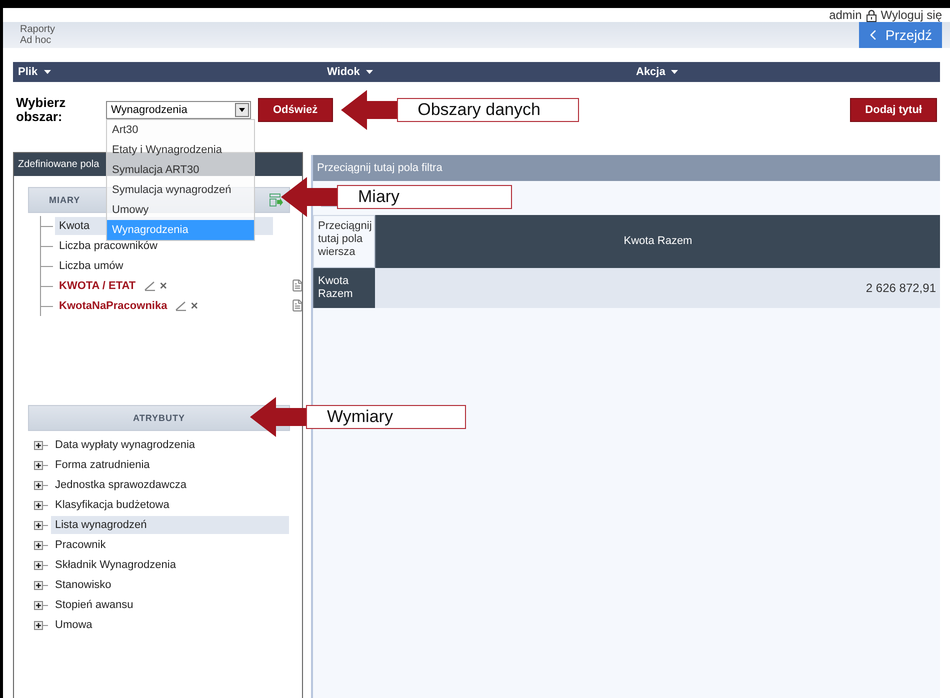 This screenshot has width=950, height=698. Describe the element at coordinates (350, 72) in the screenshot. I see `menu-item: Widok` at that location.